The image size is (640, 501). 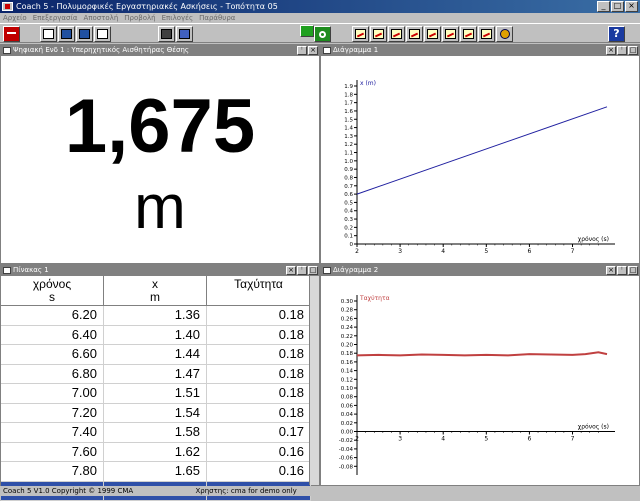 What do you see at coordinates (611, 50) in the screenshot?
I see `graph1-close-button: ×` at bounding box center [611, 50].